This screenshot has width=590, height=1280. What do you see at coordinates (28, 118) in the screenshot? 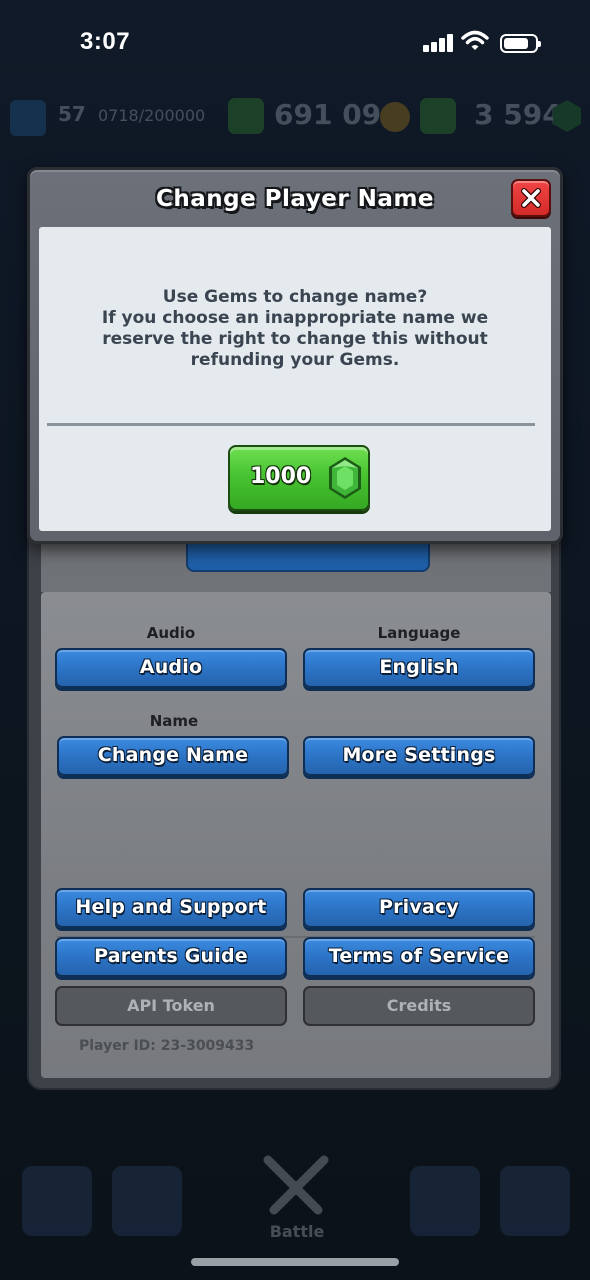
I see `xp-icon` at bounding box center [28, 118].